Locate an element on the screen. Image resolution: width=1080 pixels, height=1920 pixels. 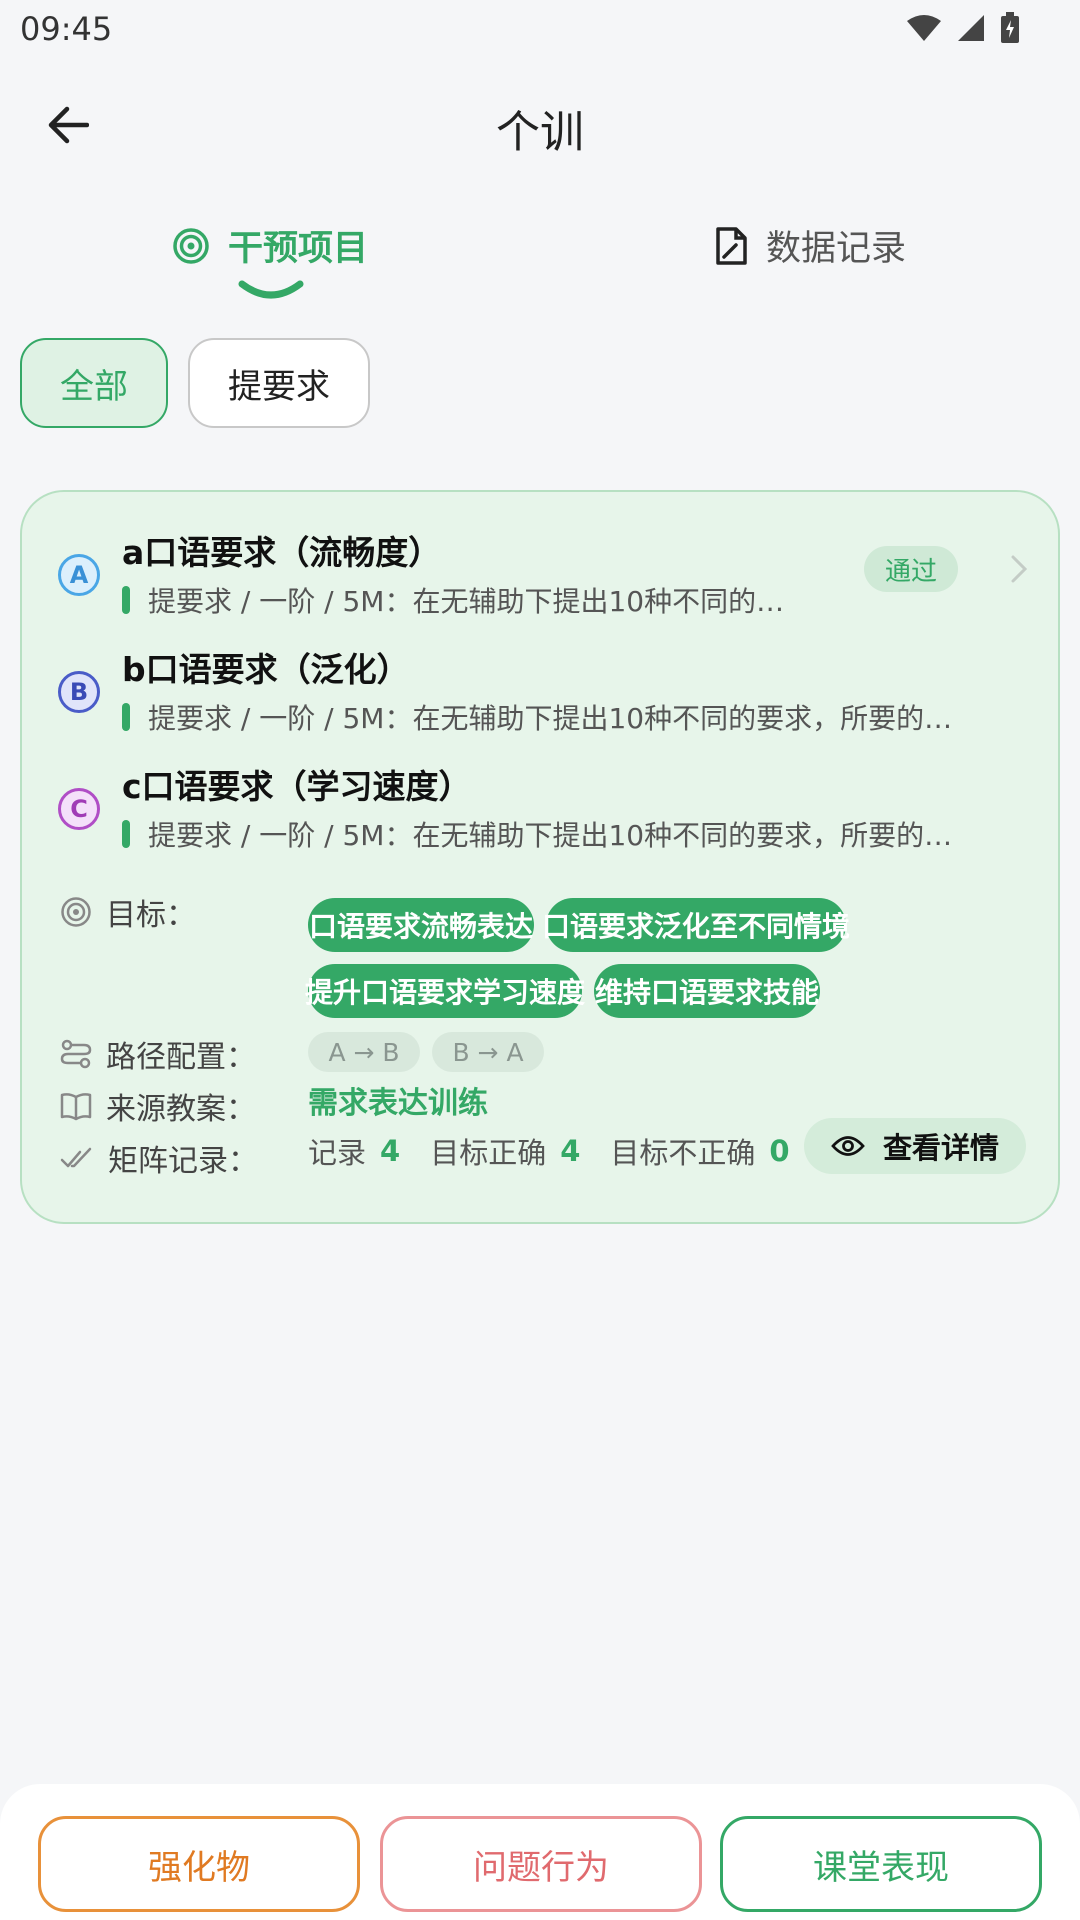
goal-chip: 提升口语要求学习速度 is located at coordinates (445, 991).